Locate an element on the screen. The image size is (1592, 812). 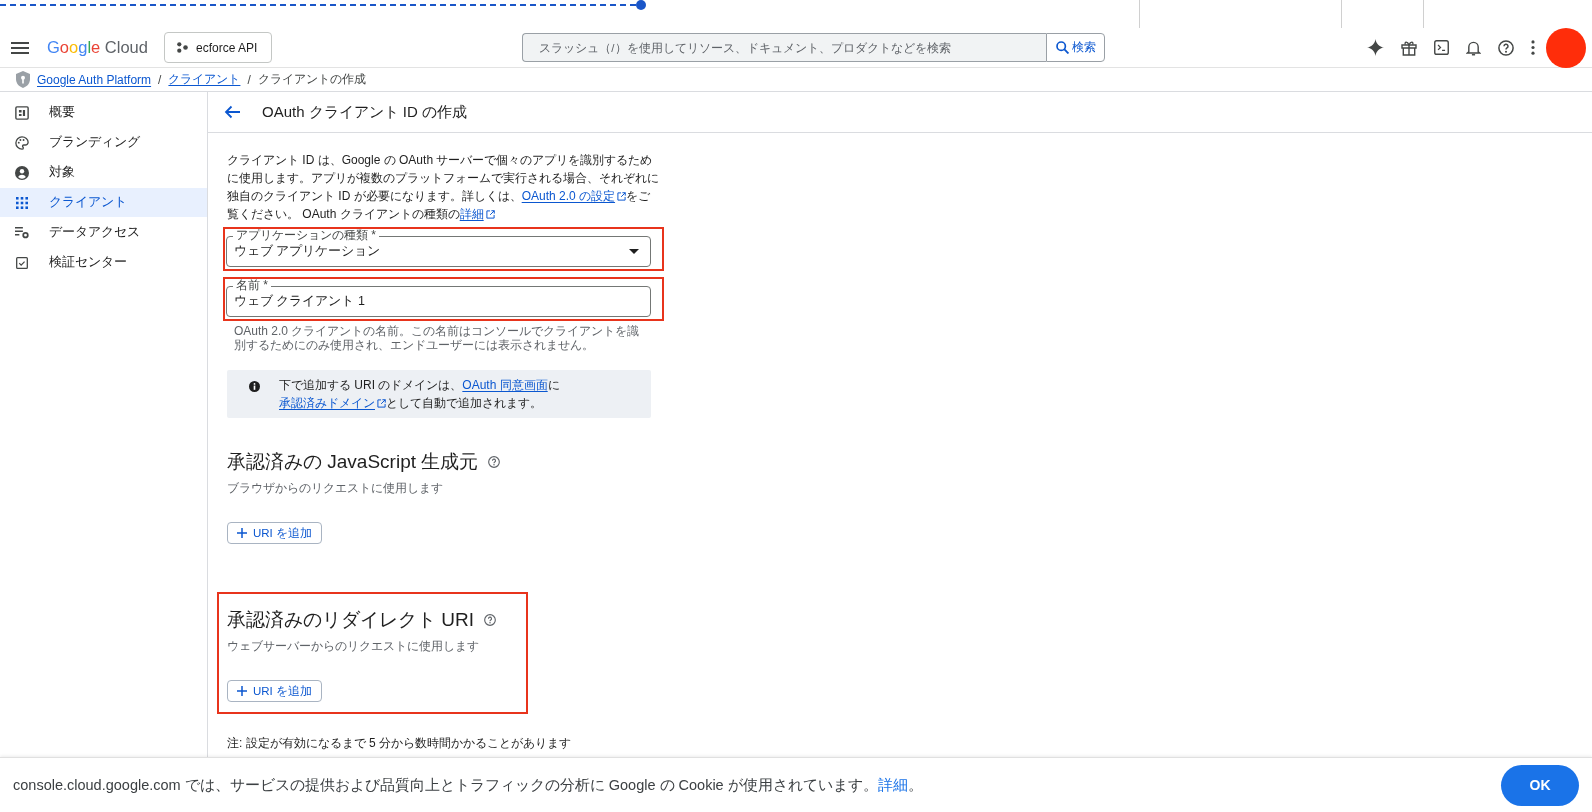
bell-icon is located at coordinates (1473, 47).